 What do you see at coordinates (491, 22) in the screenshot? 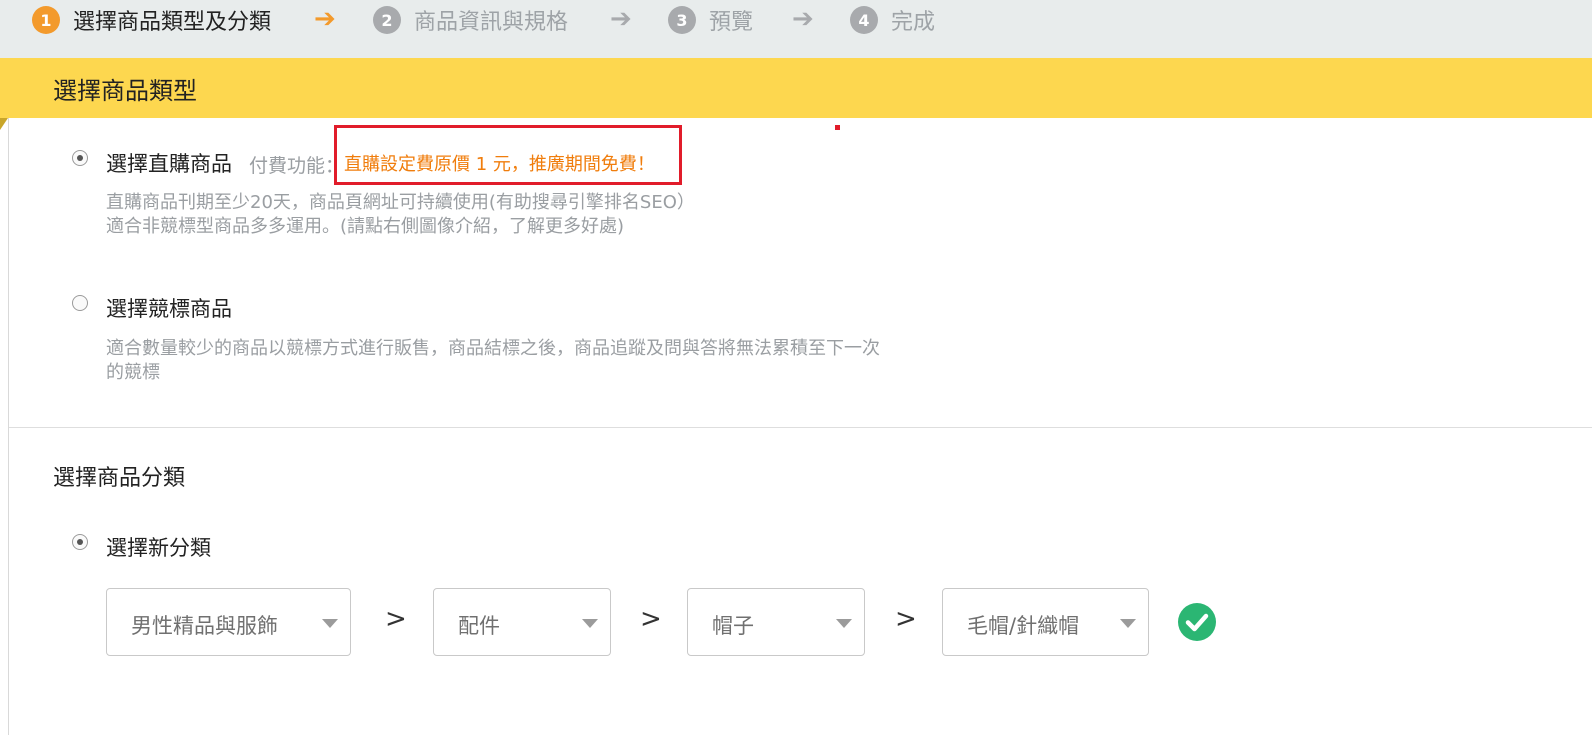
I see `step-2-label: 商品資訊與規格` at bounding box center [491, 22].